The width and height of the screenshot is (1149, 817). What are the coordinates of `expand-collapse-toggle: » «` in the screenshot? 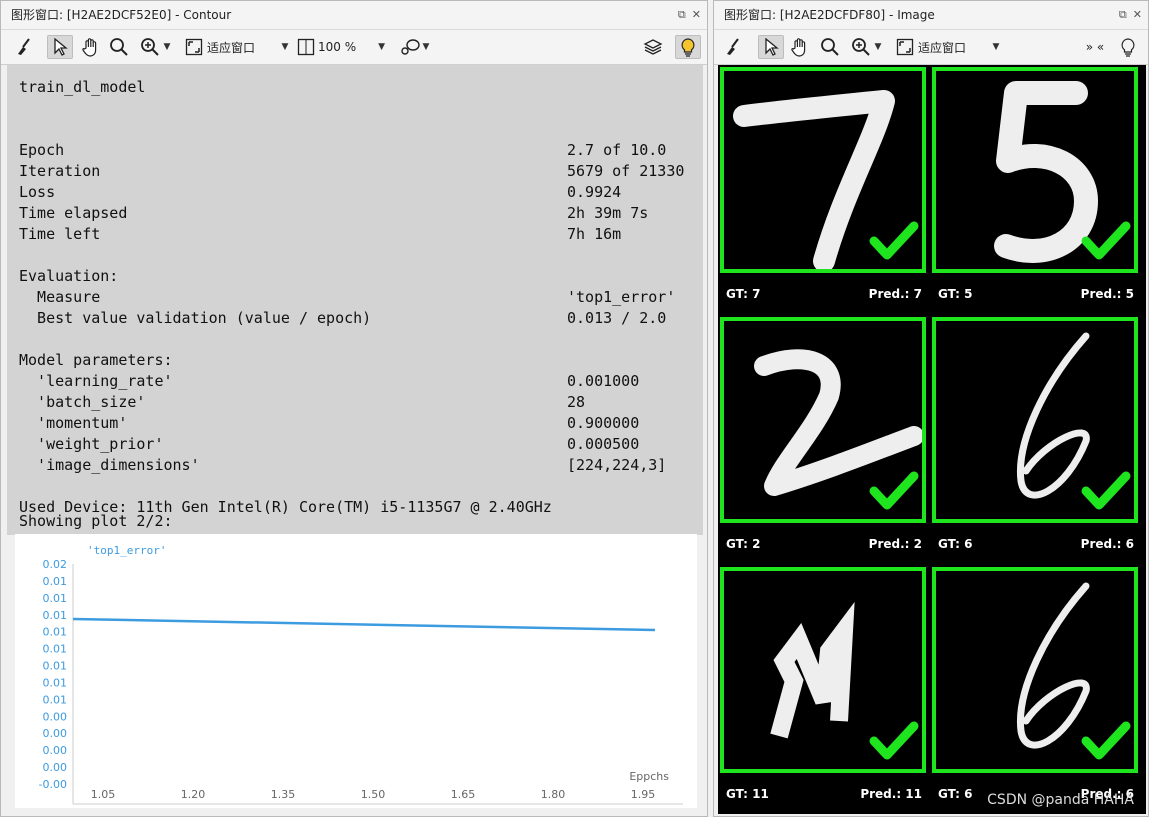 It's located at (1095, 47).